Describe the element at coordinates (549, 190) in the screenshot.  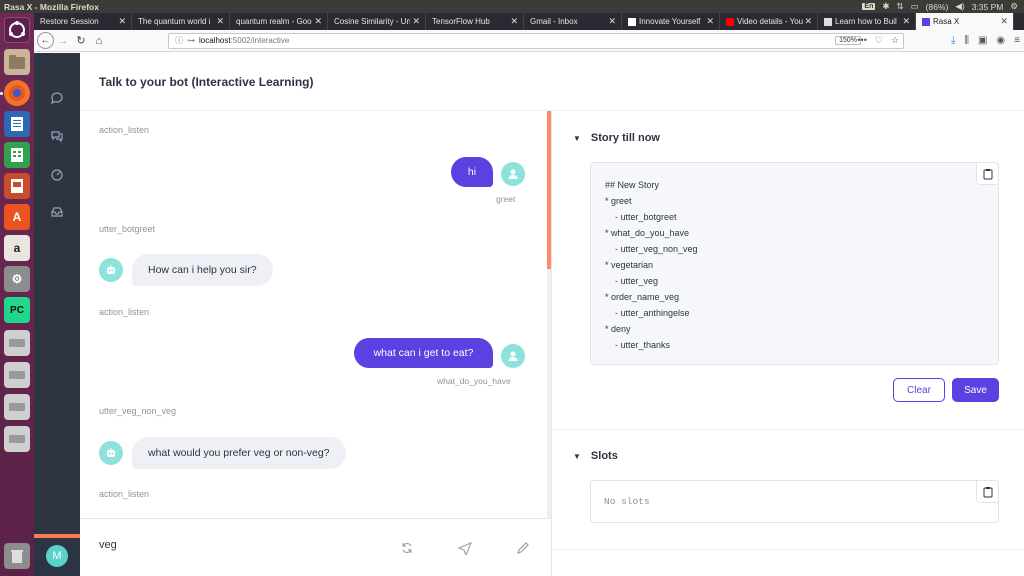
I see `chat-scrollbar-thumb` at that location.